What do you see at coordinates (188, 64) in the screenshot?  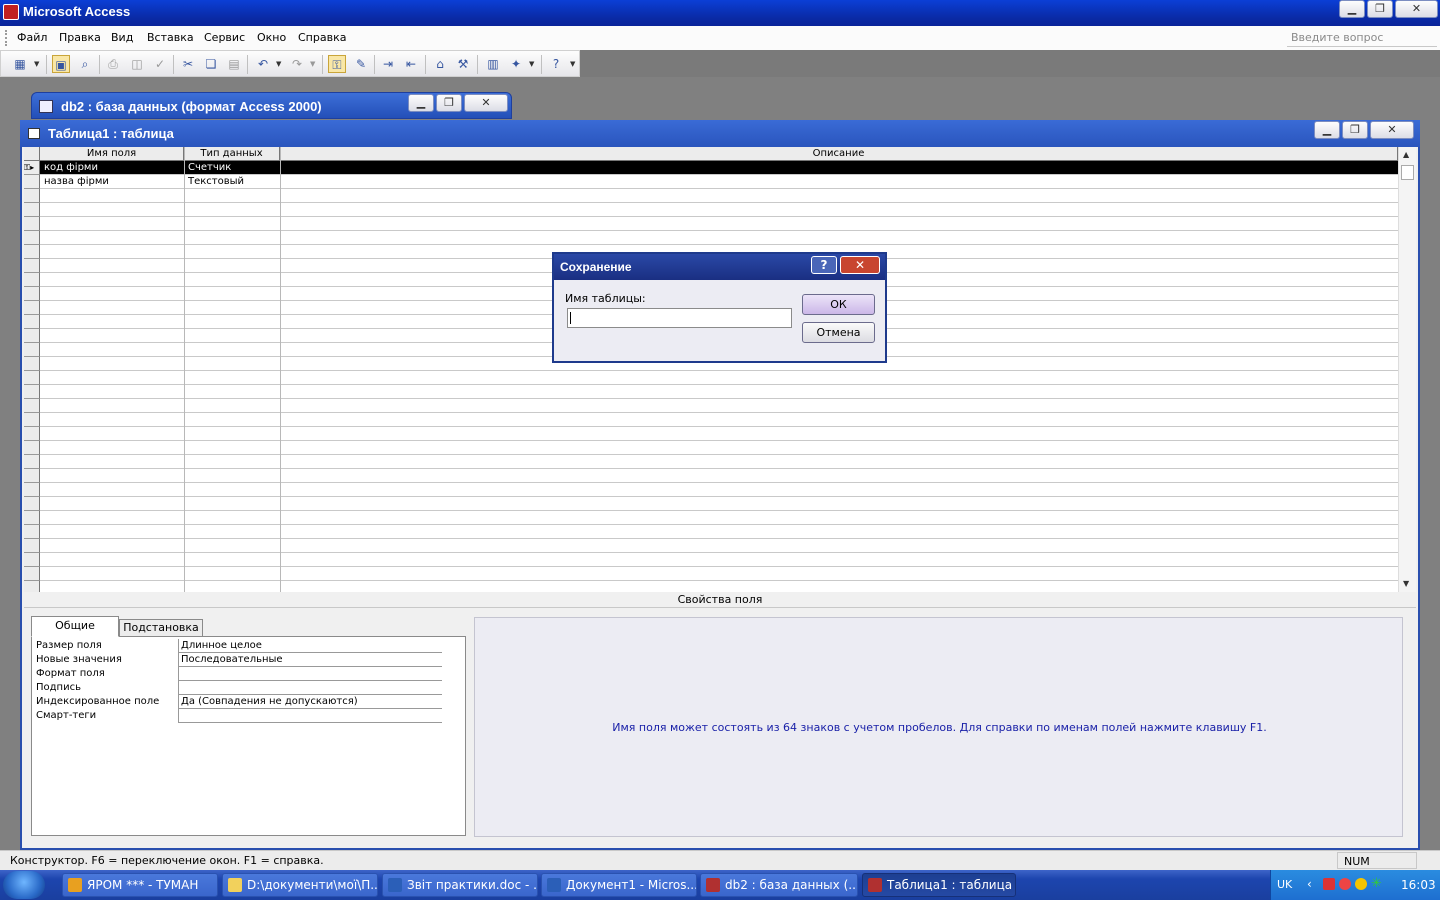 I see `cut-icon: ✂` at bounding box center [188, 64].